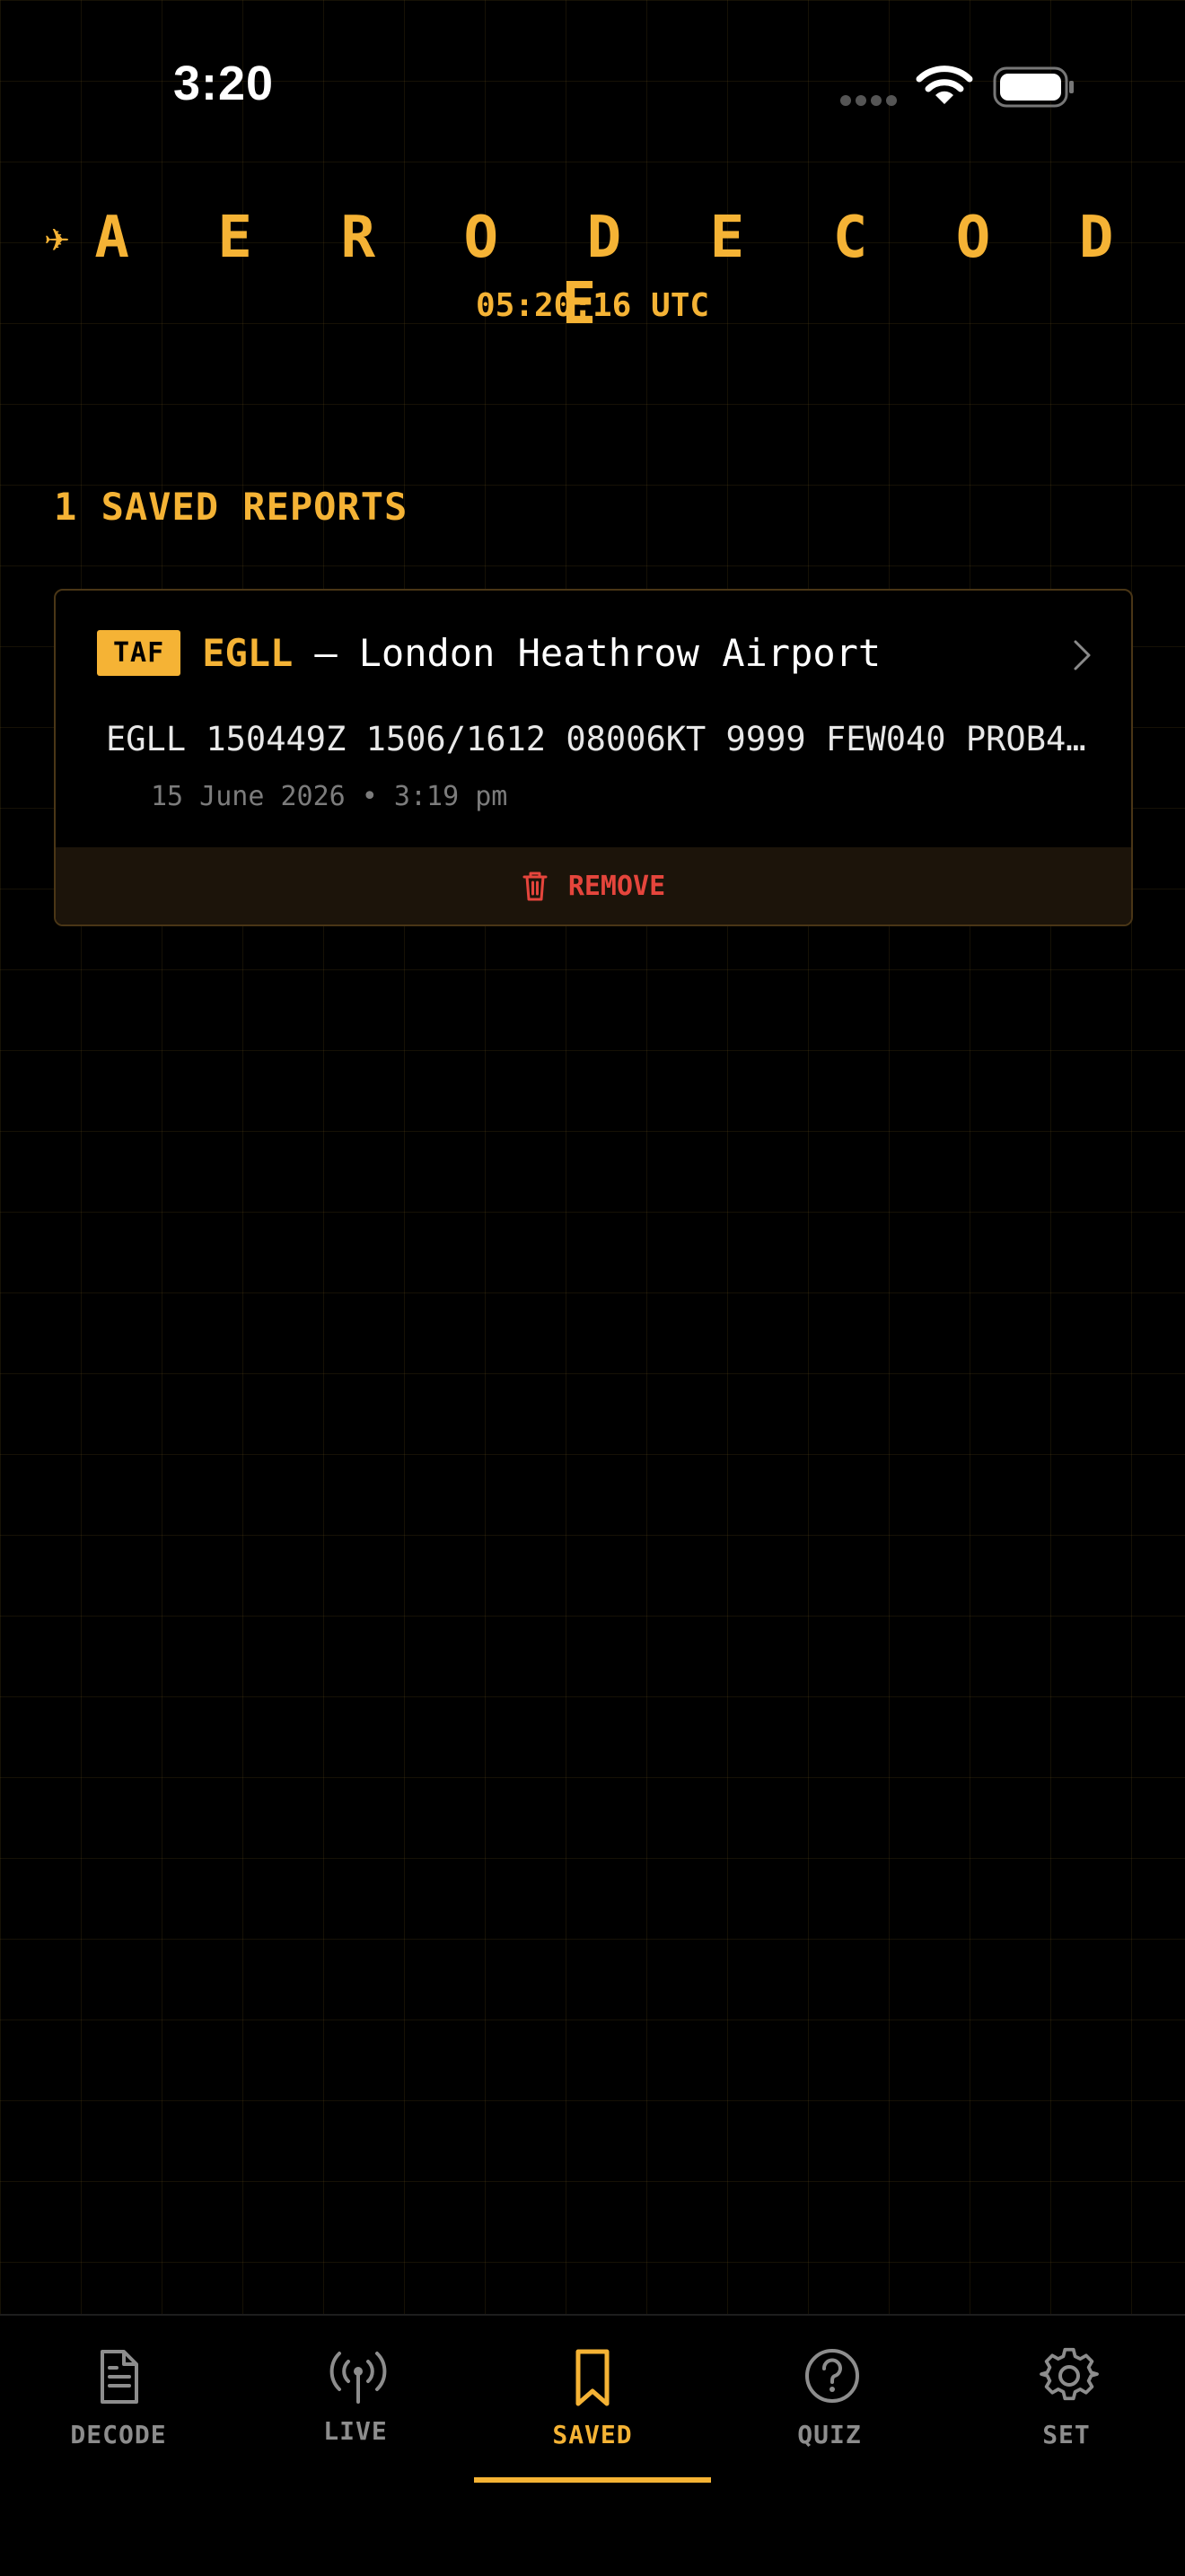 This screenshot has width=1185, height=2576. What do you see at coordinates (355, 2431) in the screenshot?
I see `tab-live-label: LIVE` at bounding box center [355, 2431].